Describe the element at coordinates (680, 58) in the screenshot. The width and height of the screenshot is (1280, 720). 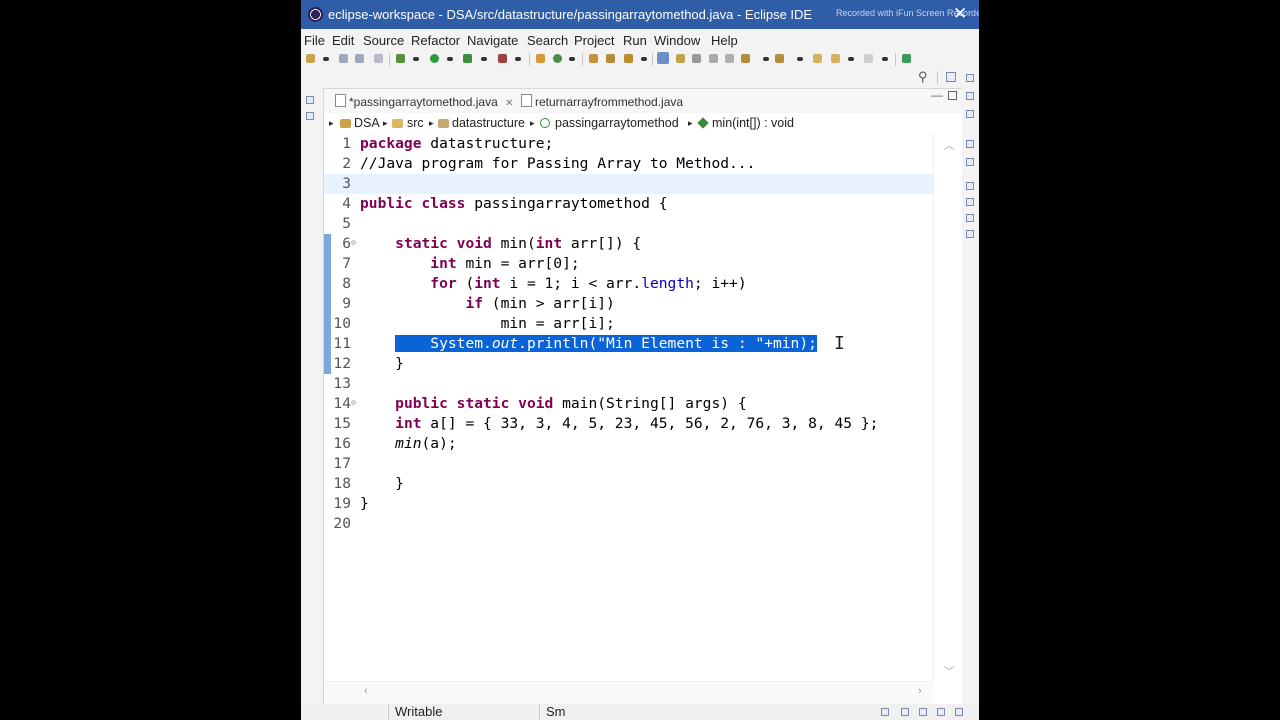
I see `toggle-highlight-icon` at that location.